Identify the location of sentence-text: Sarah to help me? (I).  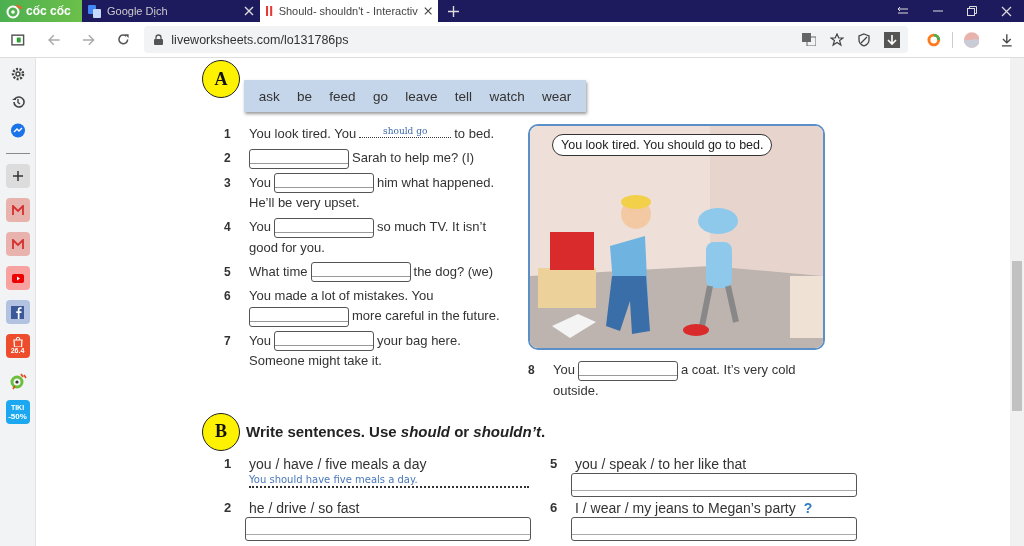
(413, 158).